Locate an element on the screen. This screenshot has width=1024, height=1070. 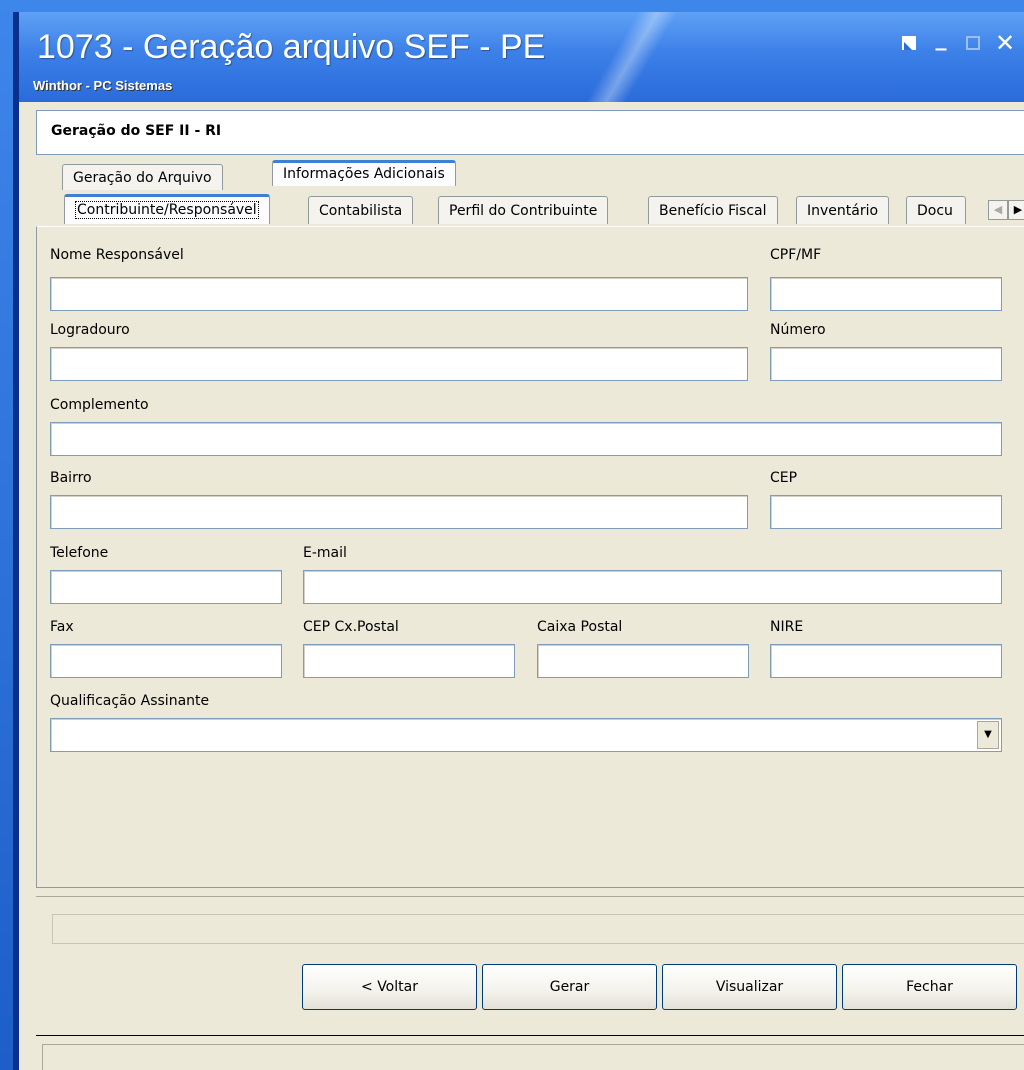
tab-label: Informações Adicionais is located at coordinates (364, 174).